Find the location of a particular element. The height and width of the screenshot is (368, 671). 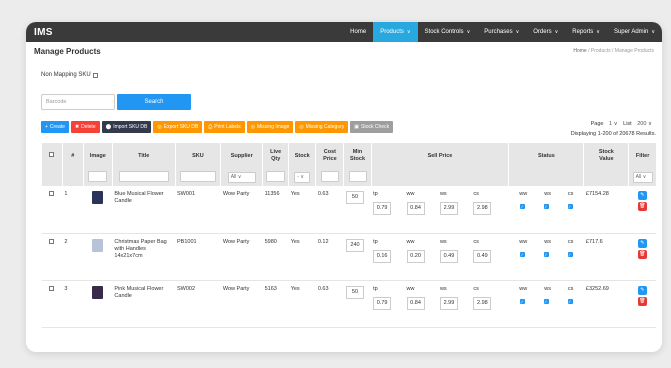

nav-home: Home is located at coordinates (358, 32).